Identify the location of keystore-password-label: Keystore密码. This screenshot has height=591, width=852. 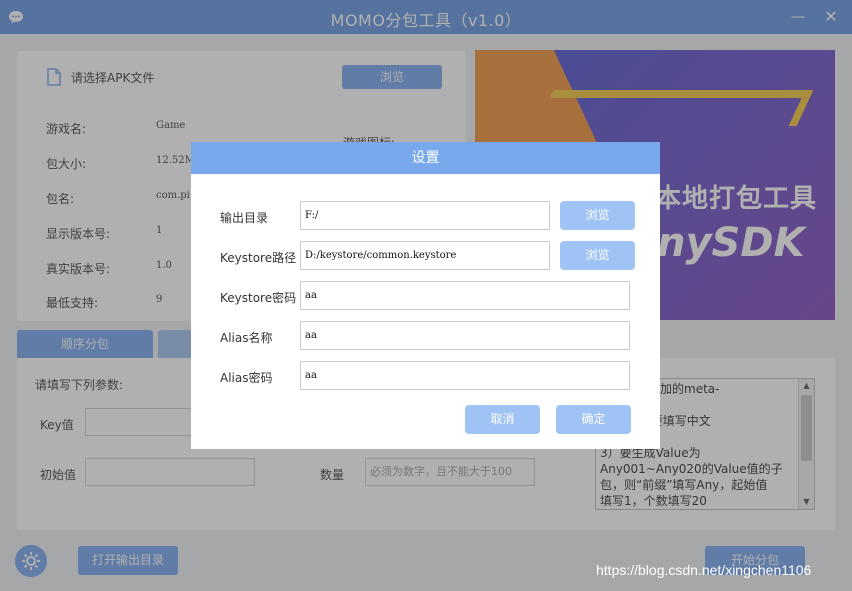
(258, 298).